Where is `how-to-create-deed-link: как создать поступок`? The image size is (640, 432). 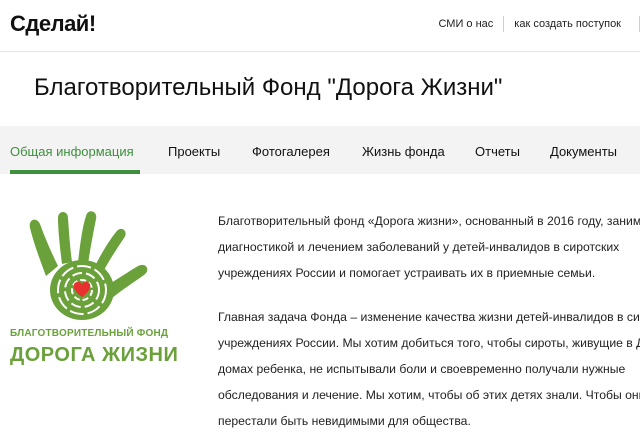
how-to-create-deed-link: как создать поступок is located at coordinates (567, 25).